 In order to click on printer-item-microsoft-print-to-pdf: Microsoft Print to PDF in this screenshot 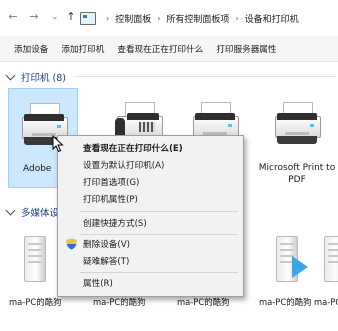, I will do `click(297, 138)`.